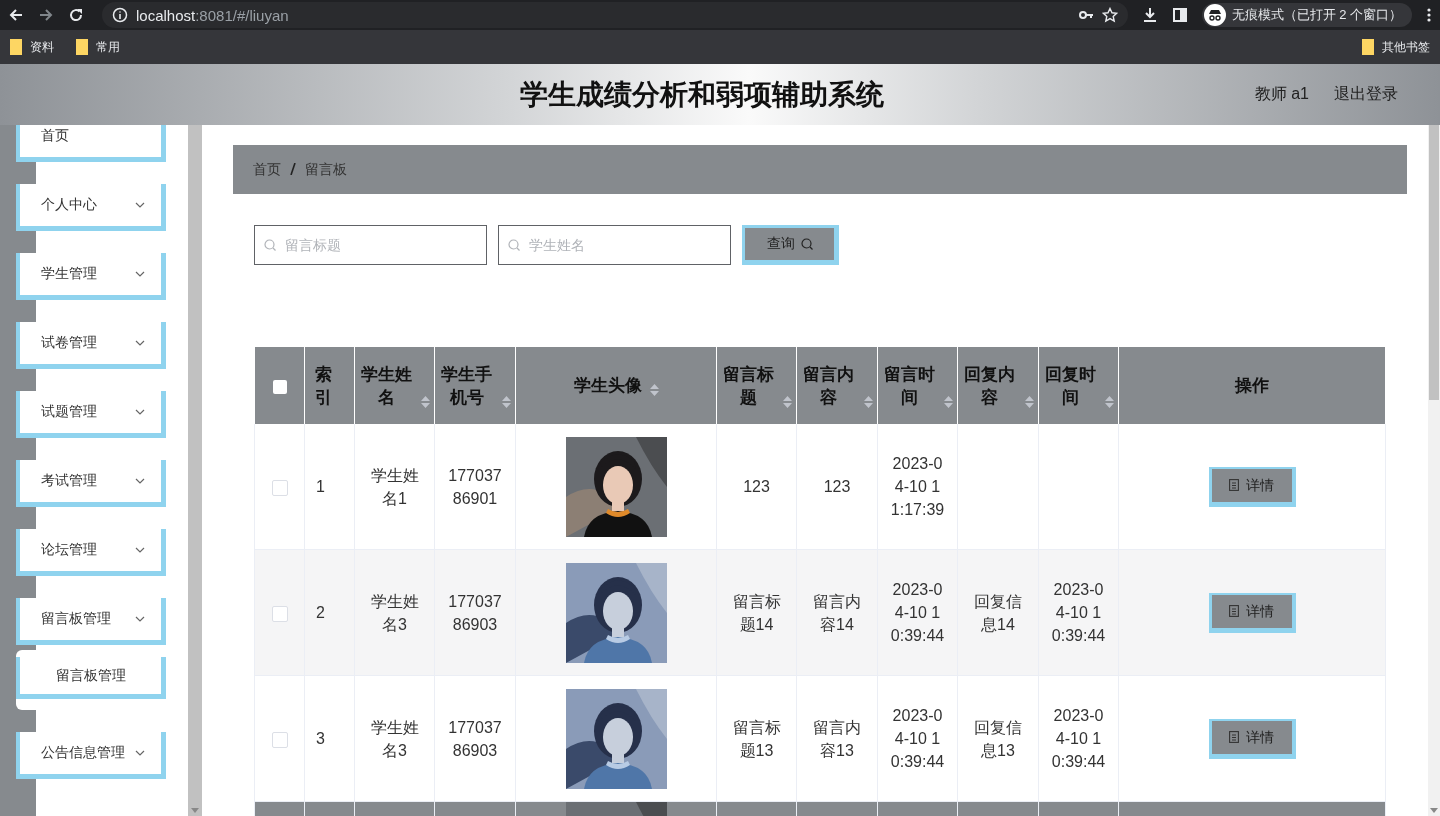 The image size is (1440, 816). What do you see at coordinates (267, 169) in the screenshot?
I see `breadcrumb-item: 首页` at bounding box center [267, 169].